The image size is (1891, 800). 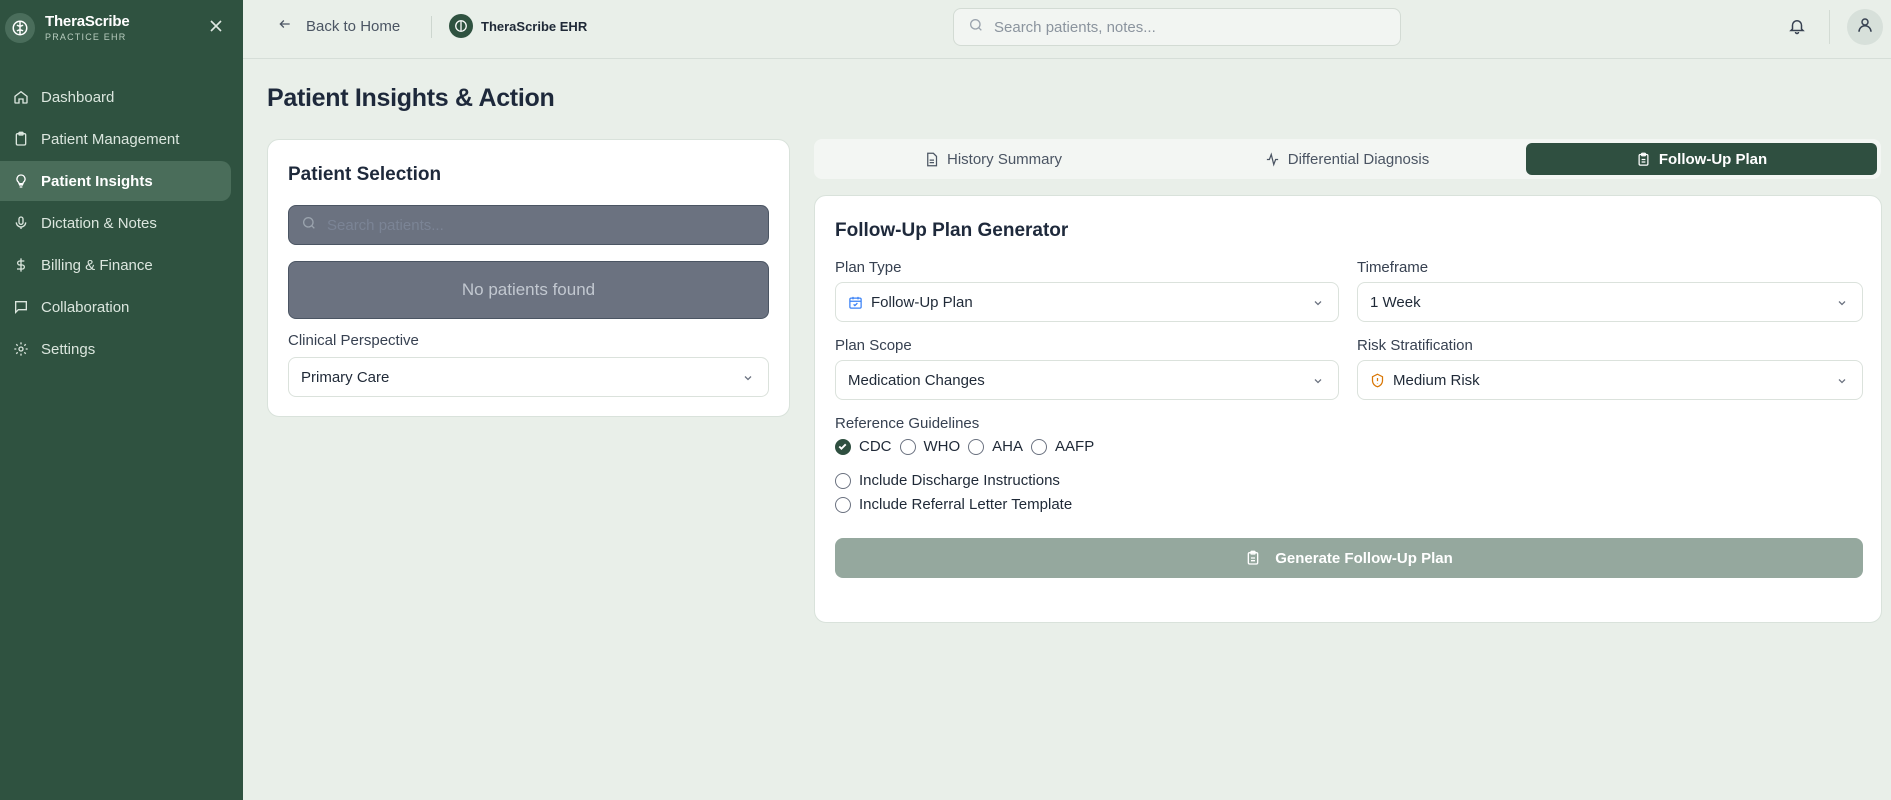 What do you see at coordinates (1415, 345) in the screenshot?
I see `risk-stratification-label: Risk Stratification` at bounding box center [1415, 345].